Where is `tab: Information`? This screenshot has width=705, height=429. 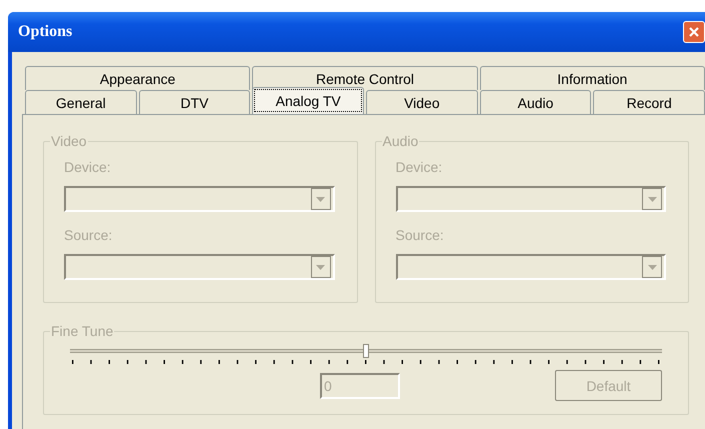
tab: Information is located at coordinates (592, 78).